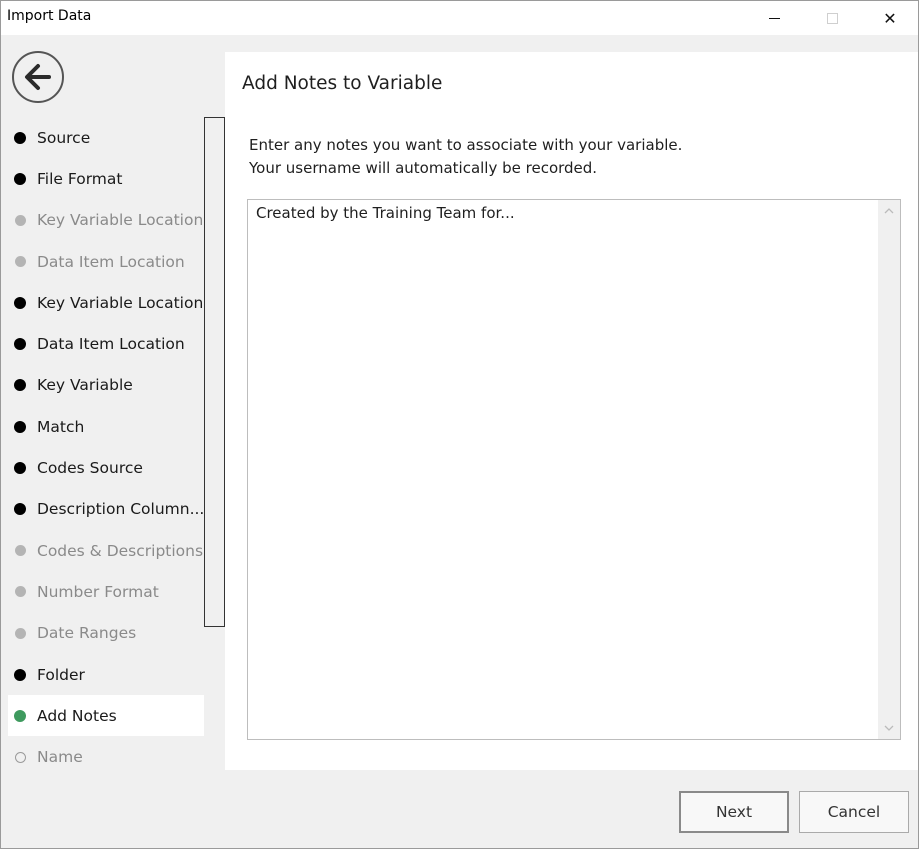 The height and width of the screenshot is (849, 919). I want to click on close-icon: ✕, so click(890, 18).